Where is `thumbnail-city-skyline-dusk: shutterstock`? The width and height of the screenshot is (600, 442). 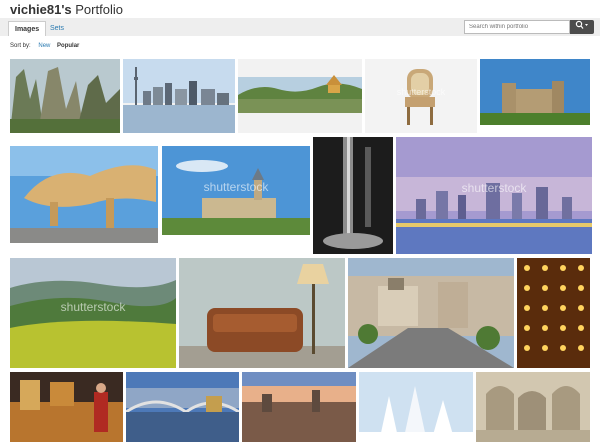 thumbnail-city-skyline-dusk: shutterstock is located at coordinates (494, 195).